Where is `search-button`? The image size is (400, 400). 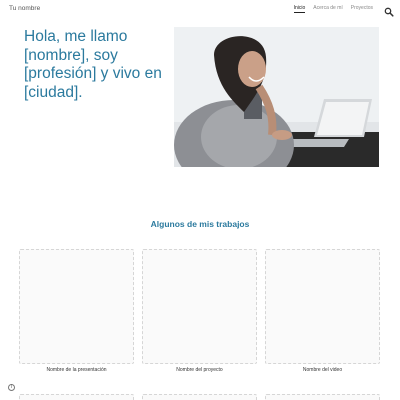
search-button is located at coordinates (389, 10).